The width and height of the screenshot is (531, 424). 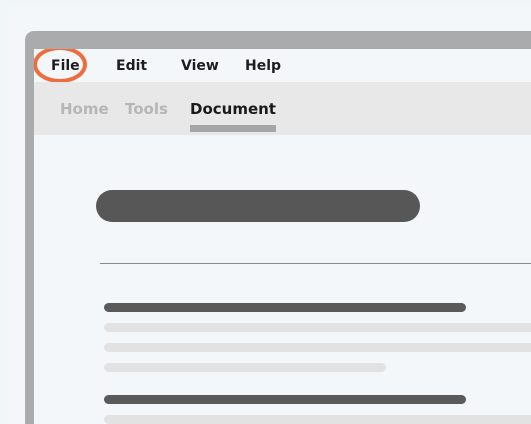 I want to click on menu-help: Help, so click(x=263, y=66).